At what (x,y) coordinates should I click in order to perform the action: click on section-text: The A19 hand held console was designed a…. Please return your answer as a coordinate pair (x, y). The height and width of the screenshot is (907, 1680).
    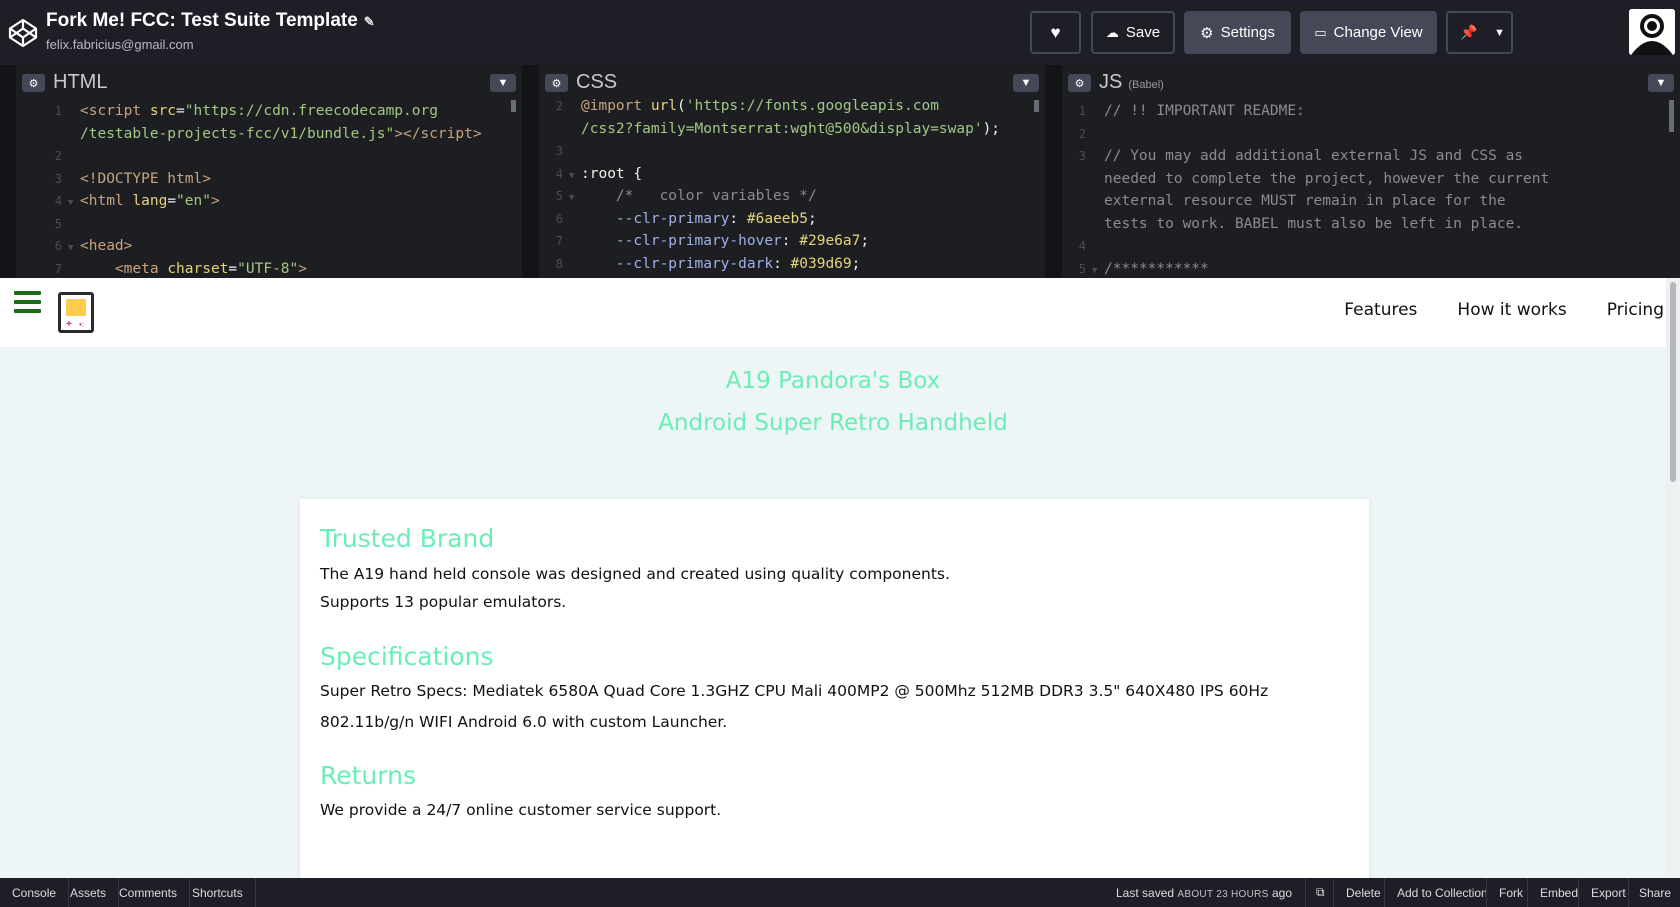
    Looking at the image, I should click on (635, 574).